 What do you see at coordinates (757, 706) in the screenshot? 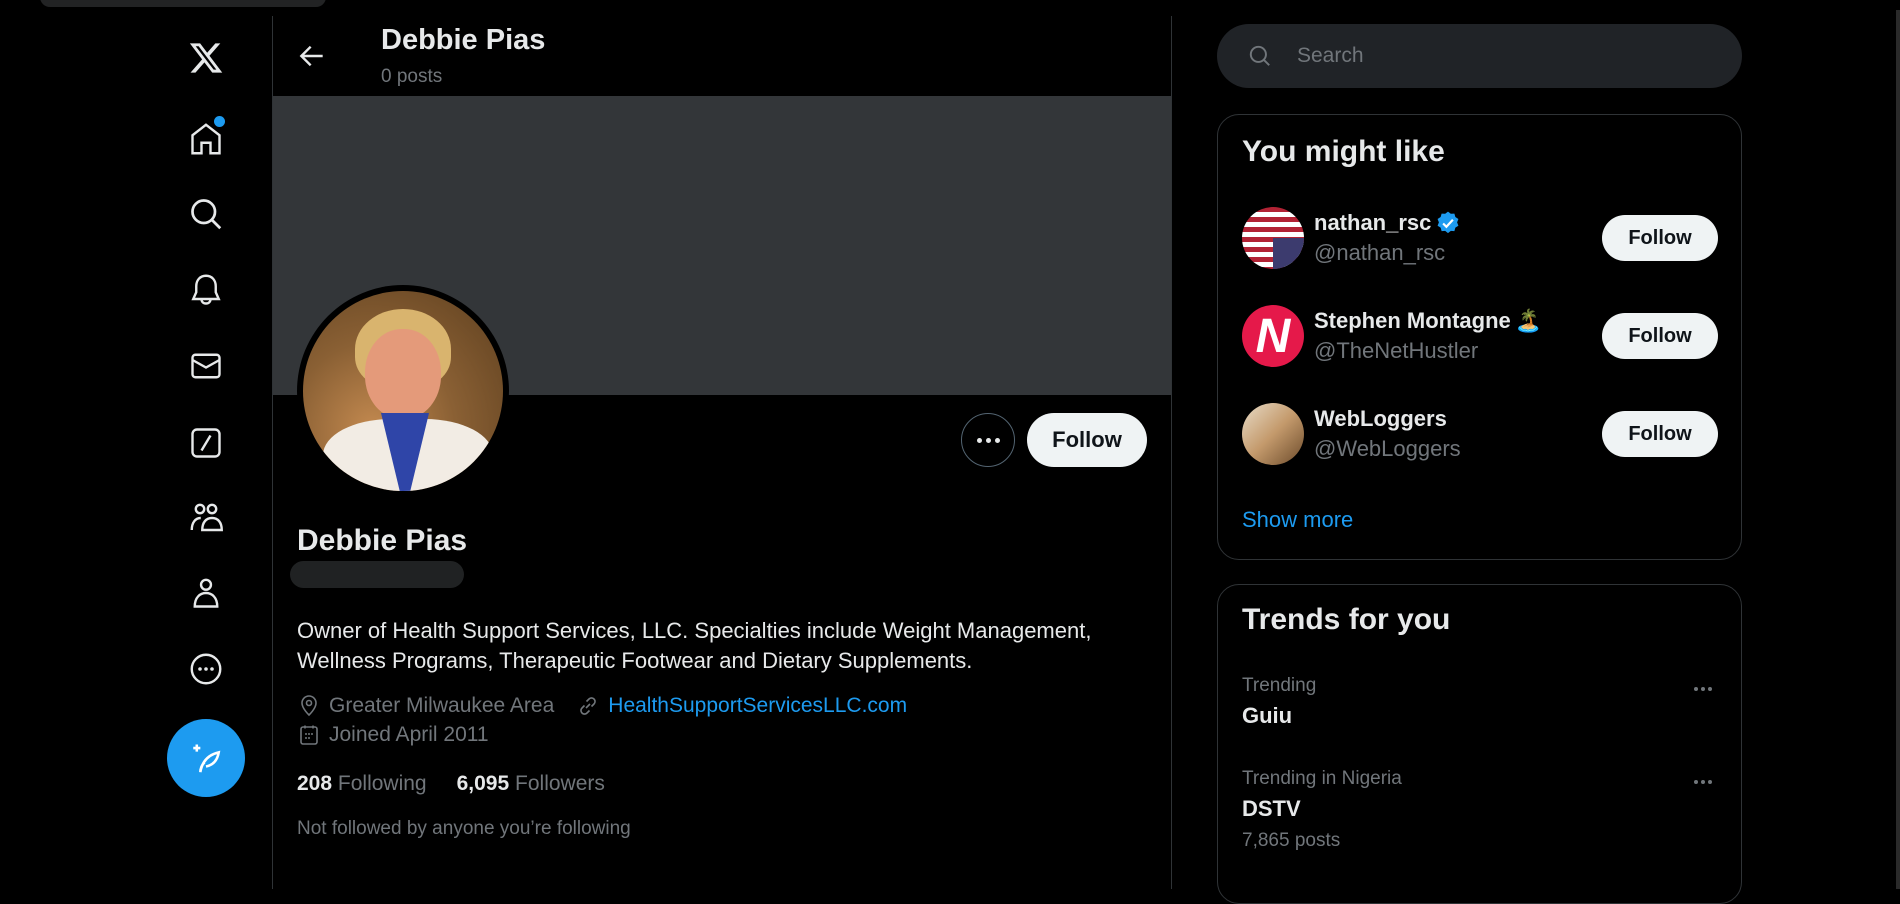
I see `profile-website-link: HealthSupportServicesLLC.com` at bounding box center [757, 706].